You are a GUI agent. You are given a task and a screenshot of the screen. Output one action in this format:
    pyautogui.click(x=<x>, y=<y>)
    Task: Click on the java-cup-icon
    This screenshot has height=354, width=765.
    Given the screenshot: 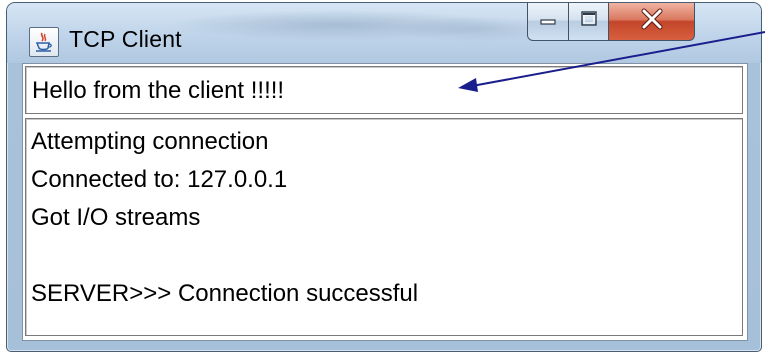 What is the action you would take?
    pyautogui.click(x=44, y=42)
    